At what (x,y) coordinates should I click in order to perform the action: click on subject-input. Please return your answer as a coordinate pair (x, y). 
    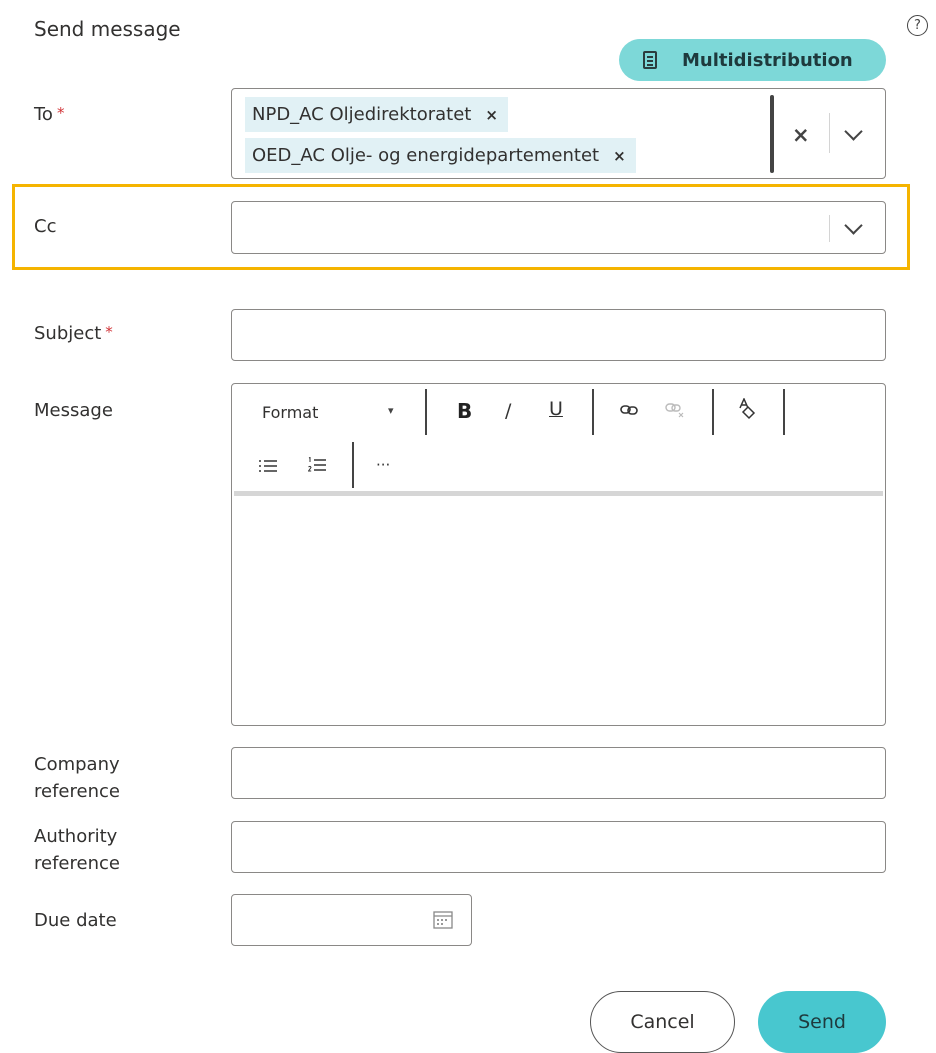
    Looking at the image, I should click on (558, 335).